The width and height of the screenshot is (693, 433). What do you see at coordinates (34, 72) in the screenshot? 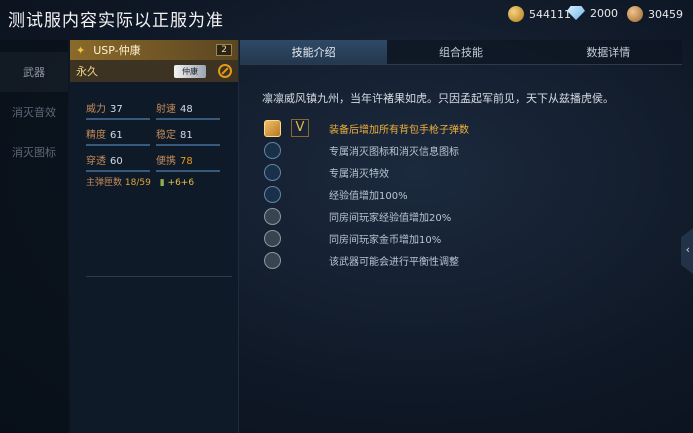
I see `nav-weapon: 武器` at bounding box center [34, 72].